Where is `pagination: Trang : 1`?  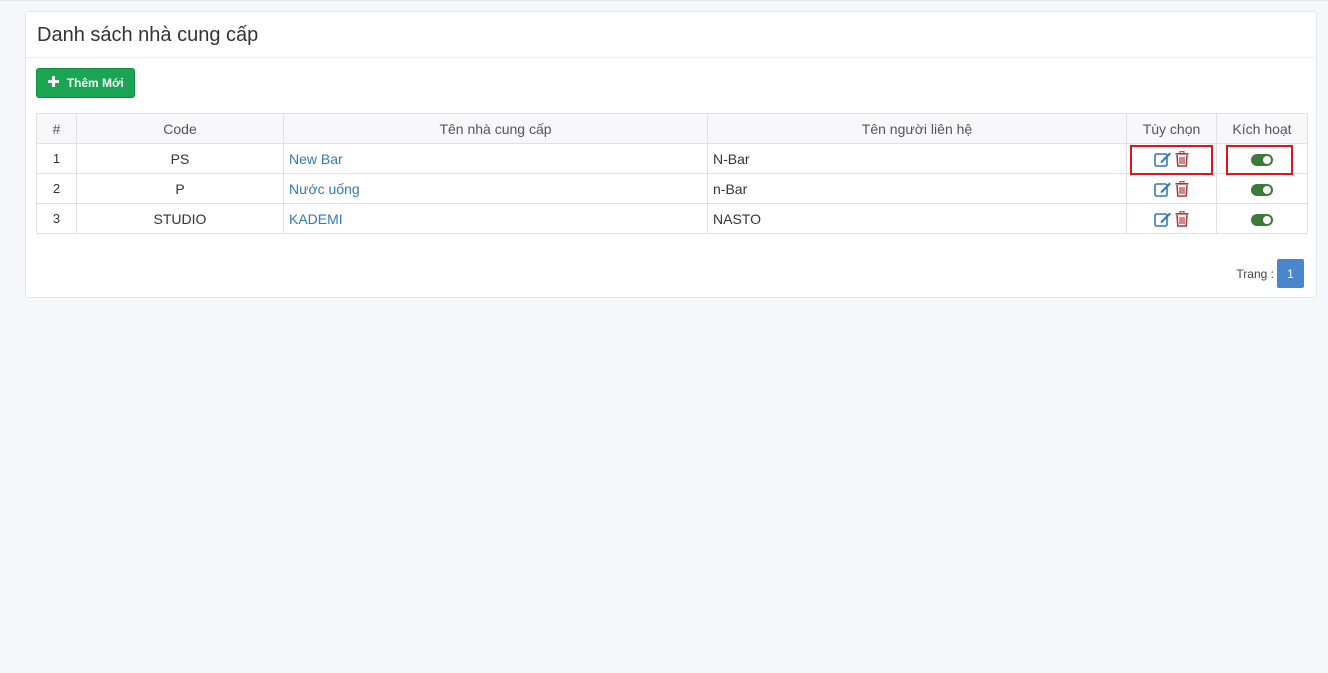
pagination: Trang : 1 is located at coordinates (1270, 273).